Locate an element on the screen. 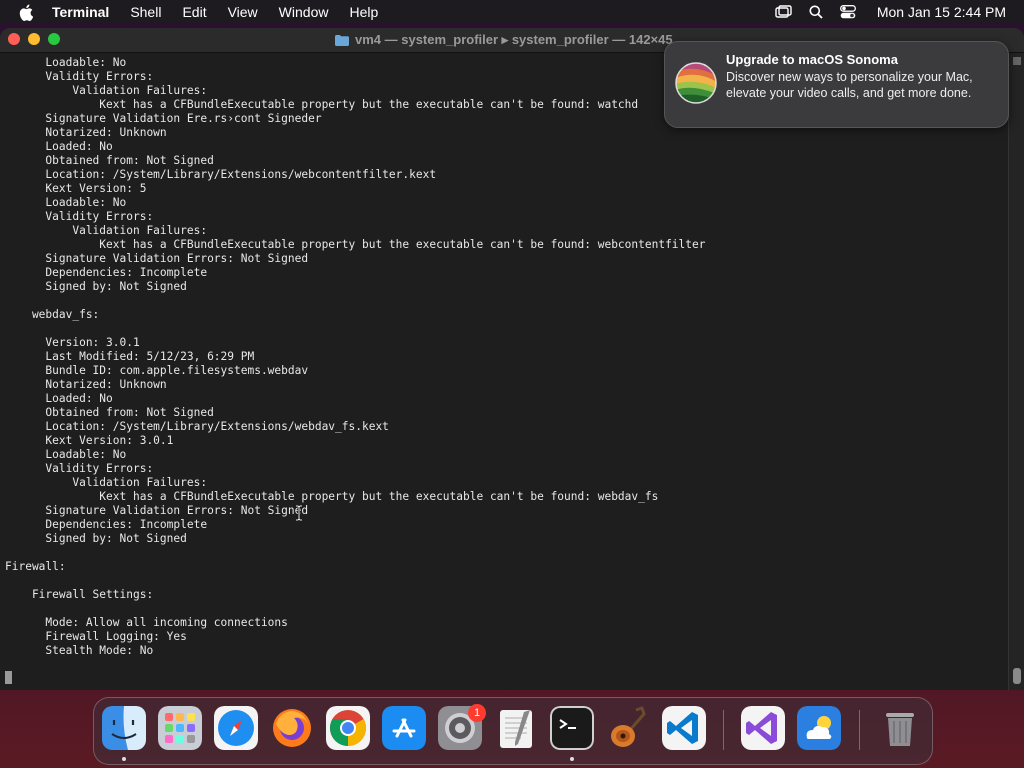 The image size is (1024, 768). menu-edit: Edit is located at coordinates (194, 12).